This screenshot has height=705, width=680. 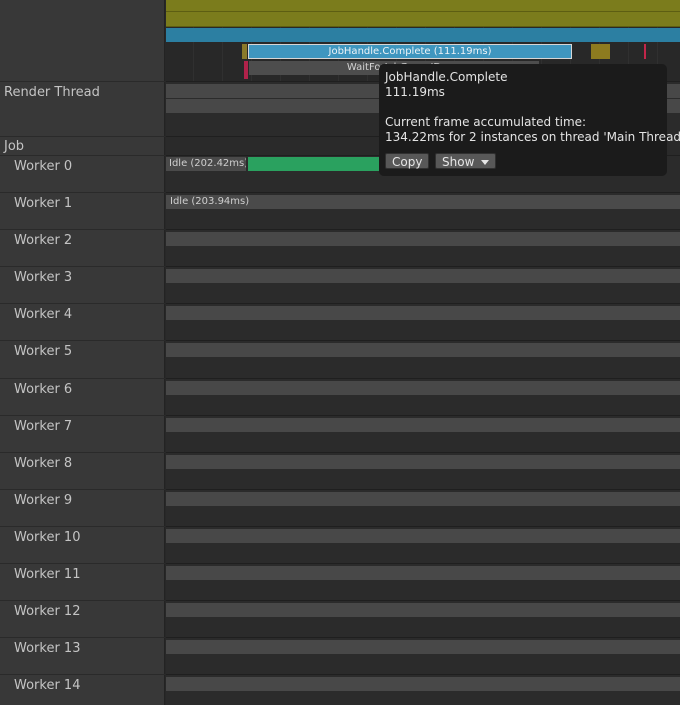 I want to click on thread-label-worker-3: Worker 3, so click(x=43, y=277).